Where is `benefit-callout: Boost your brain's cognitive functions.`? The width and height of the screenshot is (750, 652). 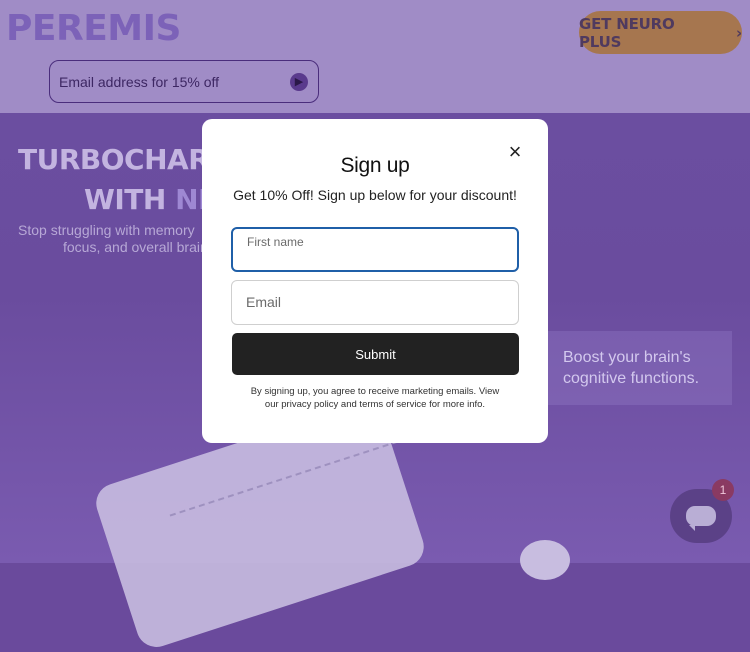
benefit-callout: Boost your brain's cognitive functions. is located at coordinates (640, 368).